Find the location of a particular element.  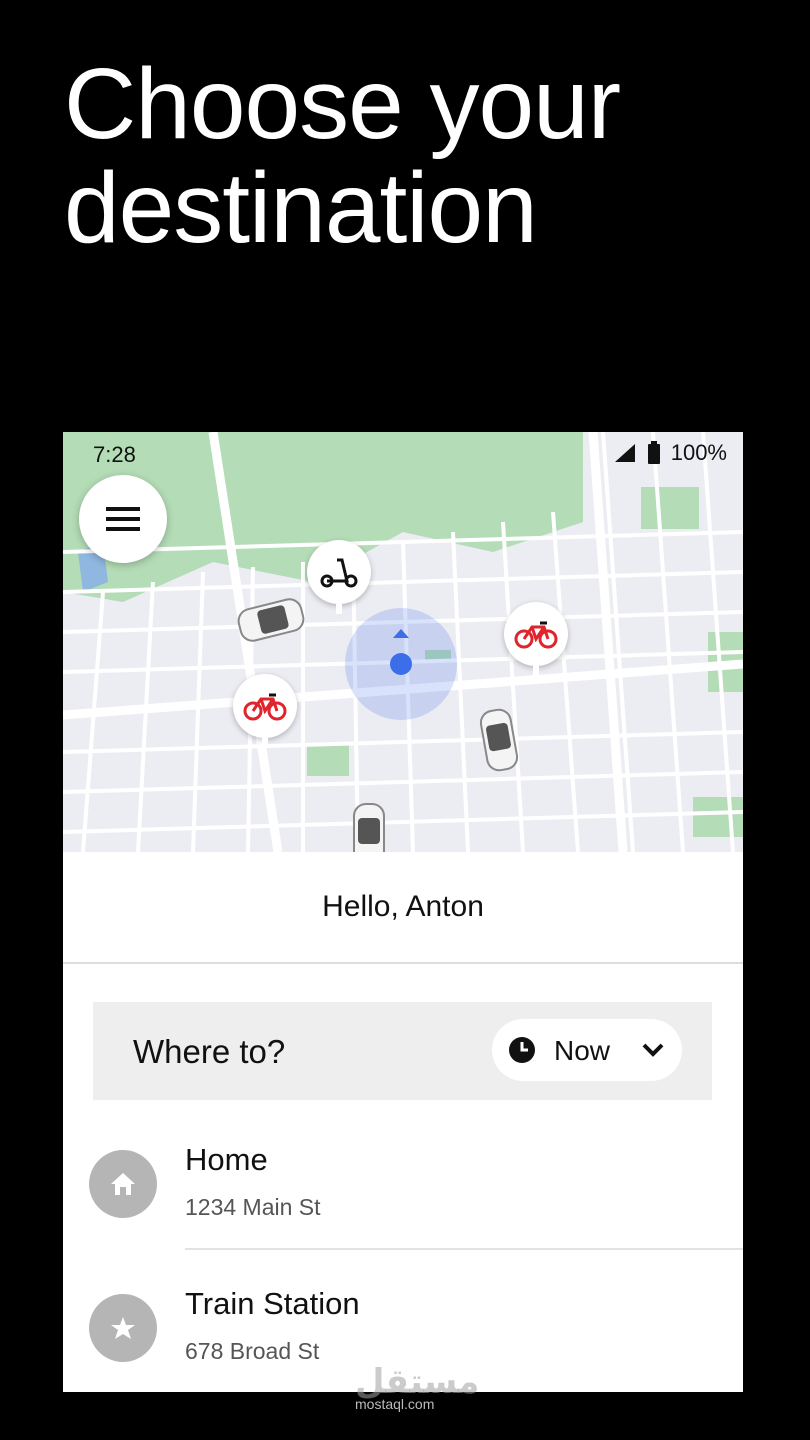

watermark-latin: mostaql.com is located at coordinates (395, 1404).